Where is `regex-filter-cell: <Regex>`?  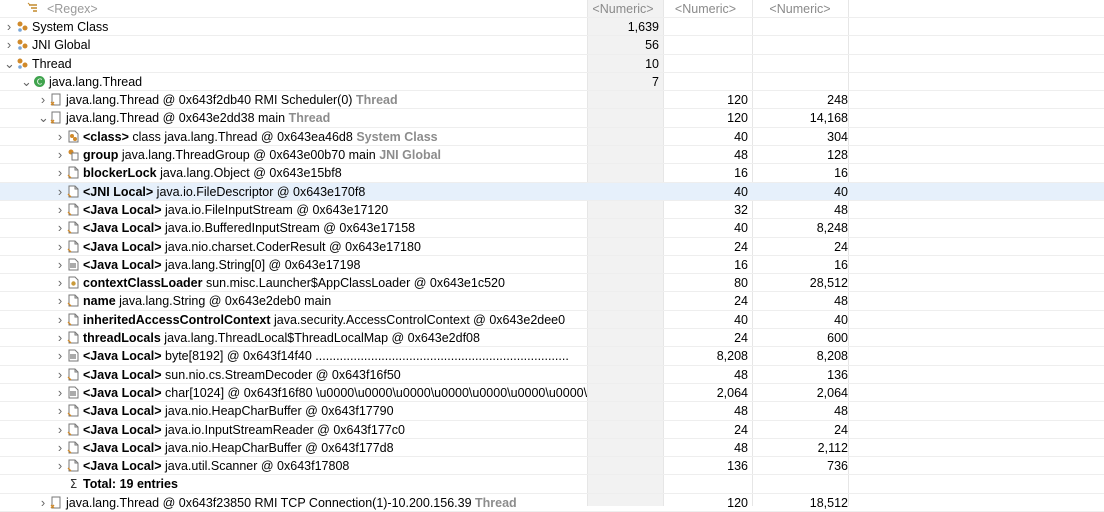 regex-filter-cell: <Regex> is located at coordinates (293, 9).